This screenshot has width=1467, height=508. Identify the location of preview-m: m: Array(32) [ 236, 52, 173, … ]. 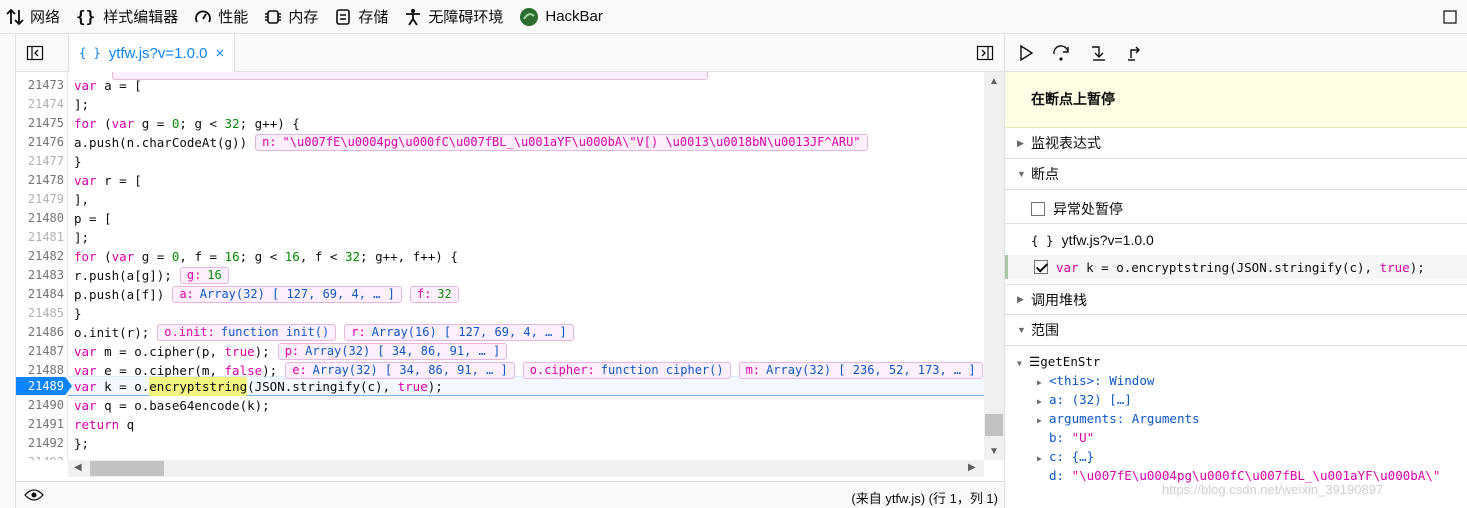
(860, 370).